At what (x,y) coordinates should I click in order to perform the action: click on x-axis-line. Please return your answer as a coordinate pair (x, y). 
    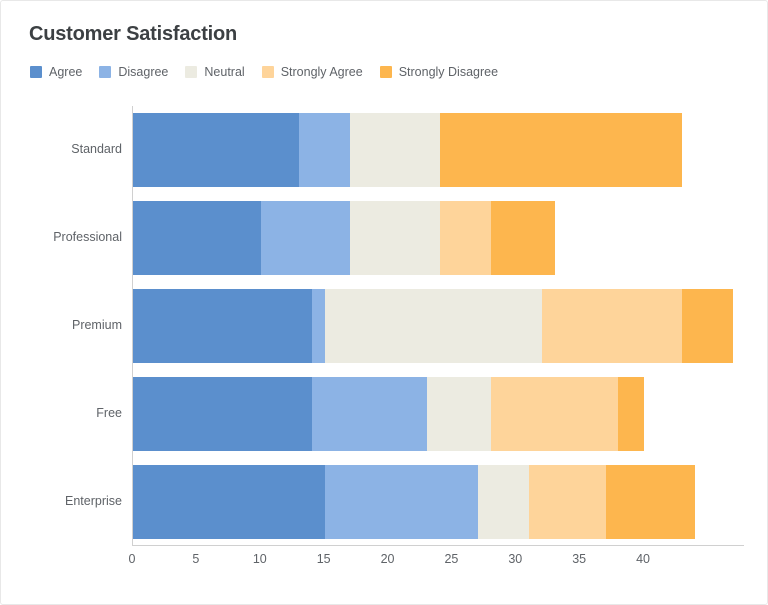
    Looking at the image, I should click on (438, 545).